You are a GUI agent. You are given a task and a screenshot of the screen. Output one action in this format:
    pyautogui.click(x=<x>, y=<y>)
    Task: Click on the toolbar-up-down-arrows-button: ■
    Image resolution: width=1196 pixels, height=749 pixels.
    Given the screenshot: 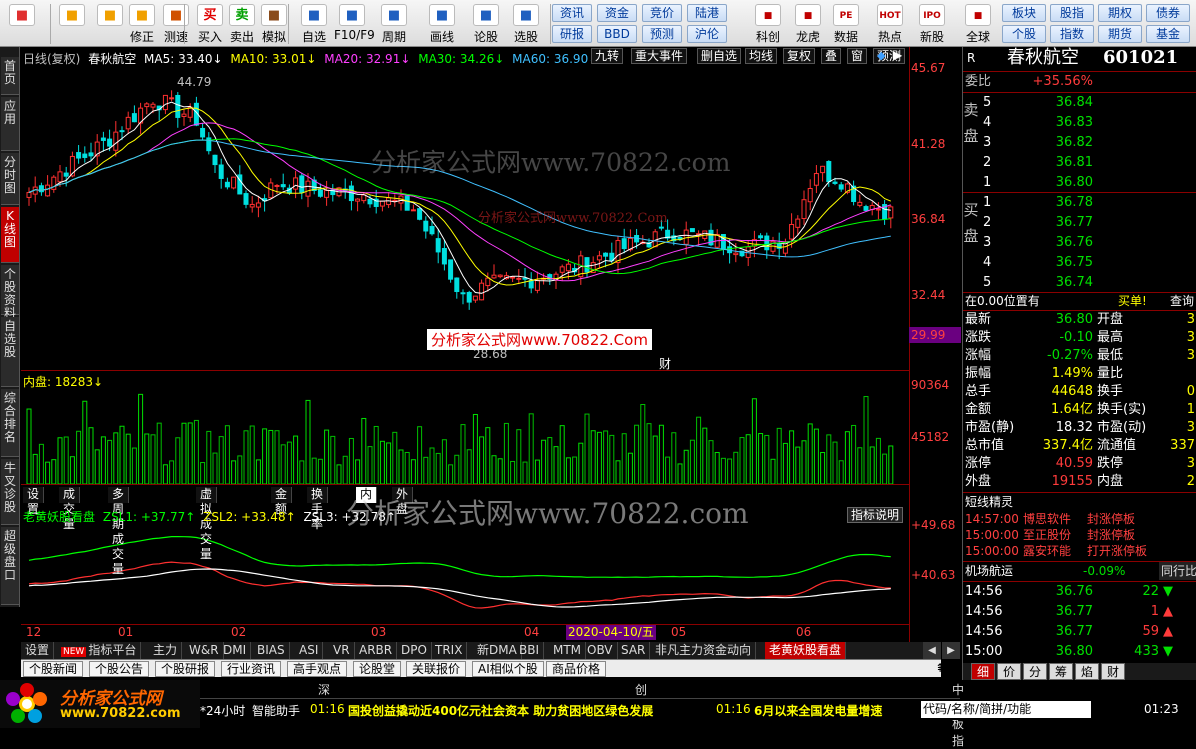 What is the action you would take?
    pyautogui.click(x=110, y=23)
    